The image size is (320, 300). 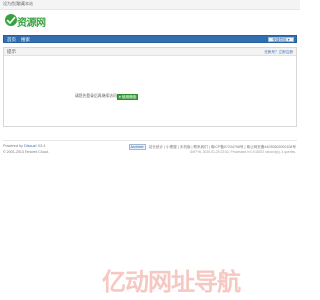 I want to click on panel-title: 提示, so click(x=11, y=51).